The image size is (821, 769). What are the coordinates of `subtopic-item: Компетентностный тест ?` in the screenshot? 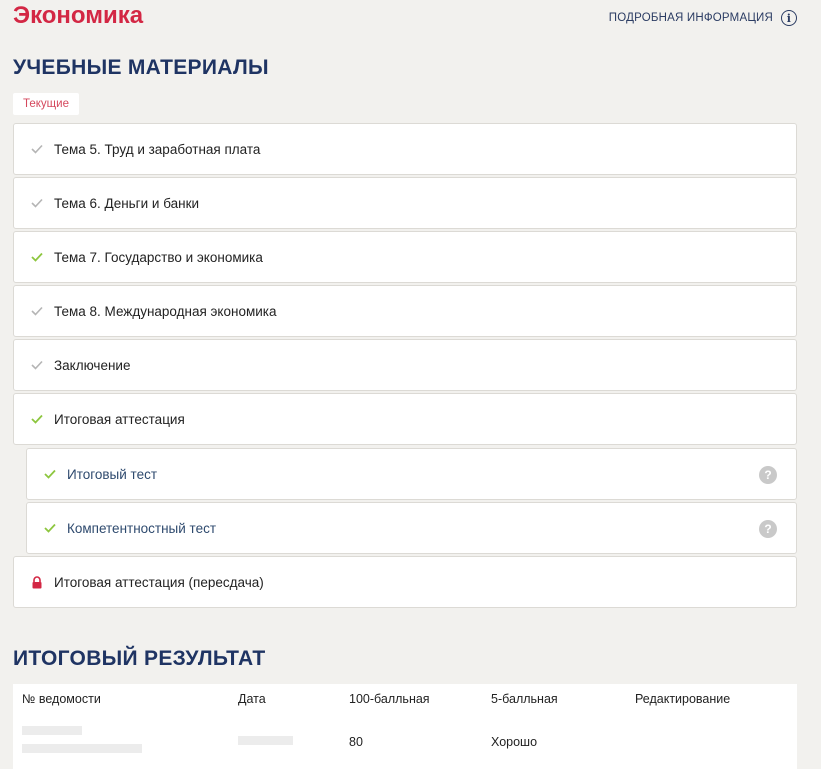 It's located at (411, 528).